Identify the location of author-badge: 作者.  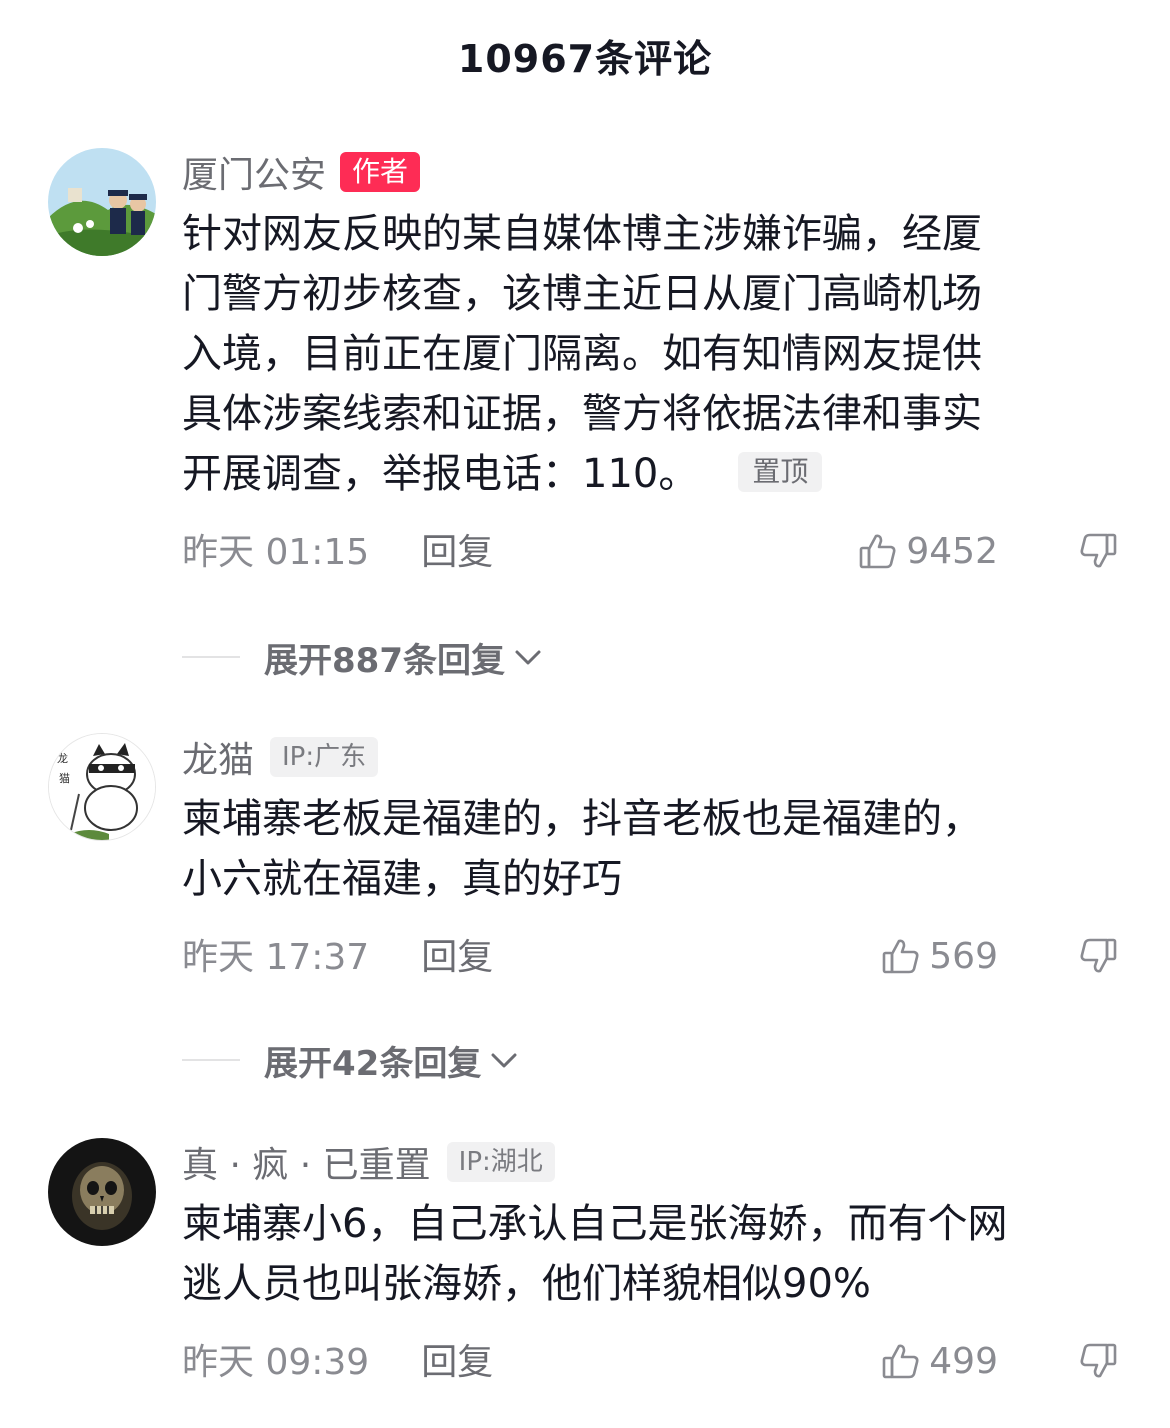
(380, 172).